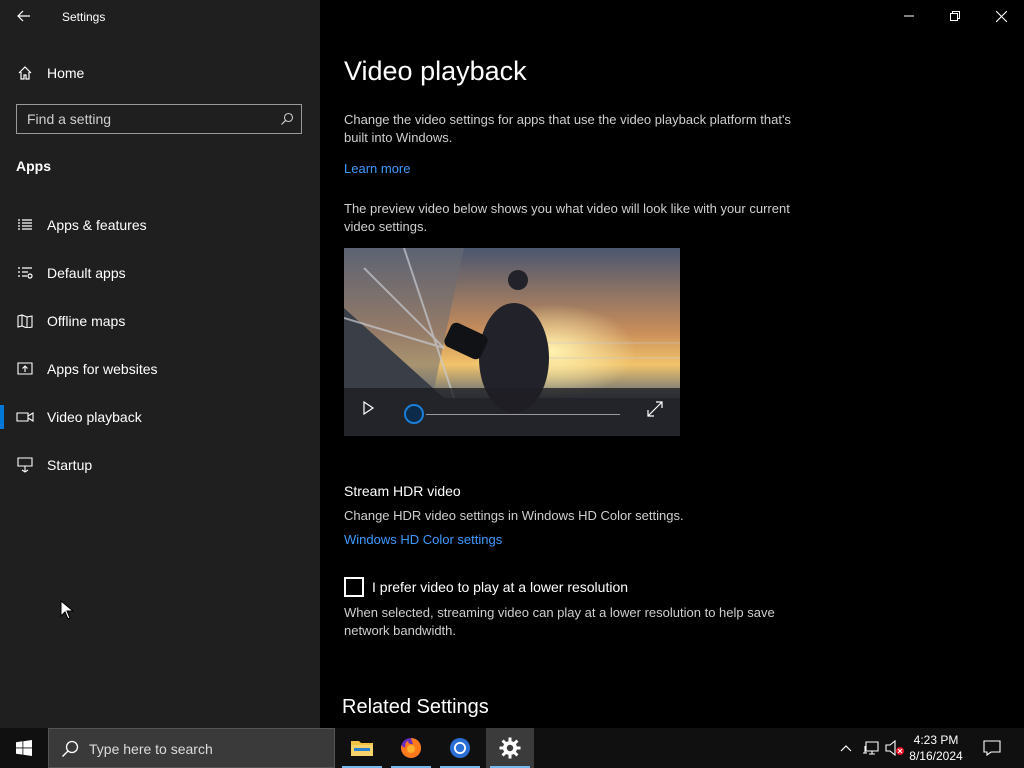 The height and width of the screenshot is (768, 1024). I want to click on windows-logo-icon, so click(24, 748).